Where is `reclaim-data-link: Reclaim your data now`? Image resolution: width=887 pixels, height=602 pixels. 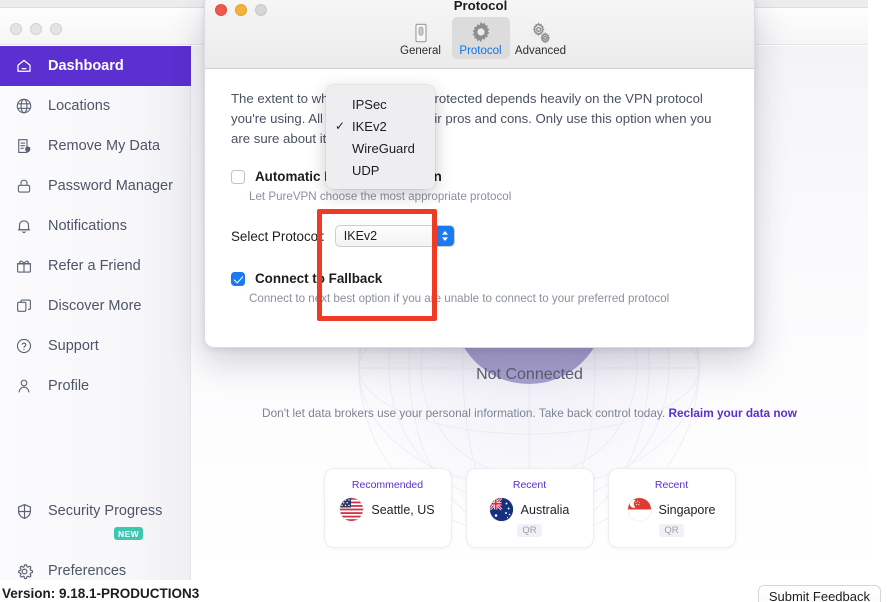
reclaim-data-link: Reclaim your data now is located at coordinates (732, 413).